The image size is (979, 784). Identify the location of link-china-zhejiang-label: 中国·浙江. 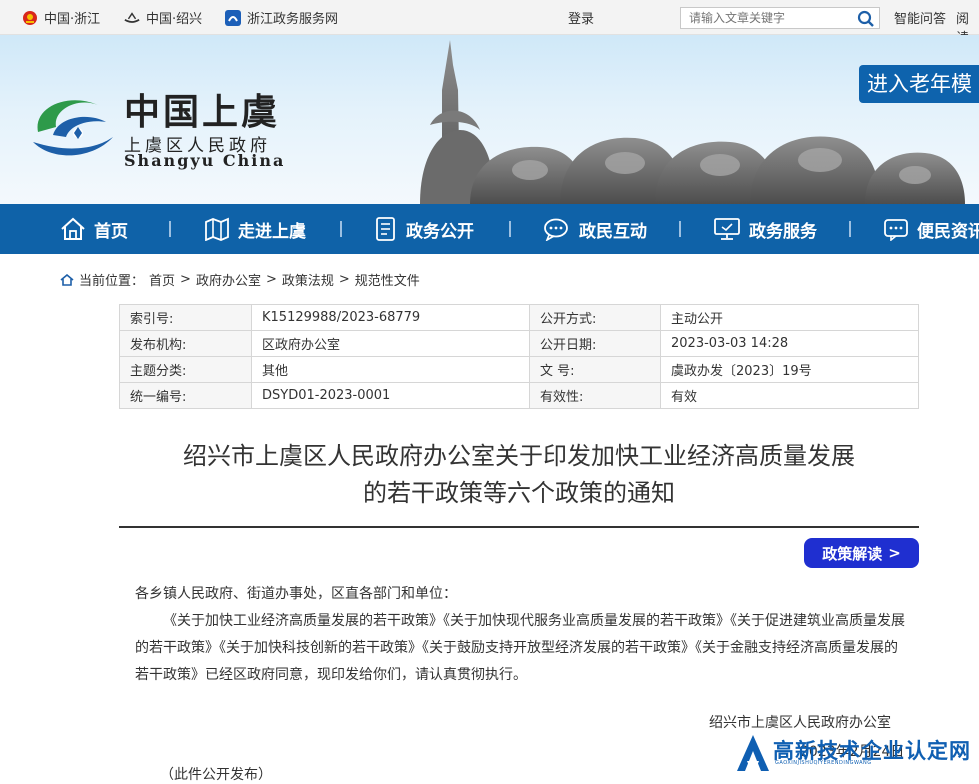
(72, 19).